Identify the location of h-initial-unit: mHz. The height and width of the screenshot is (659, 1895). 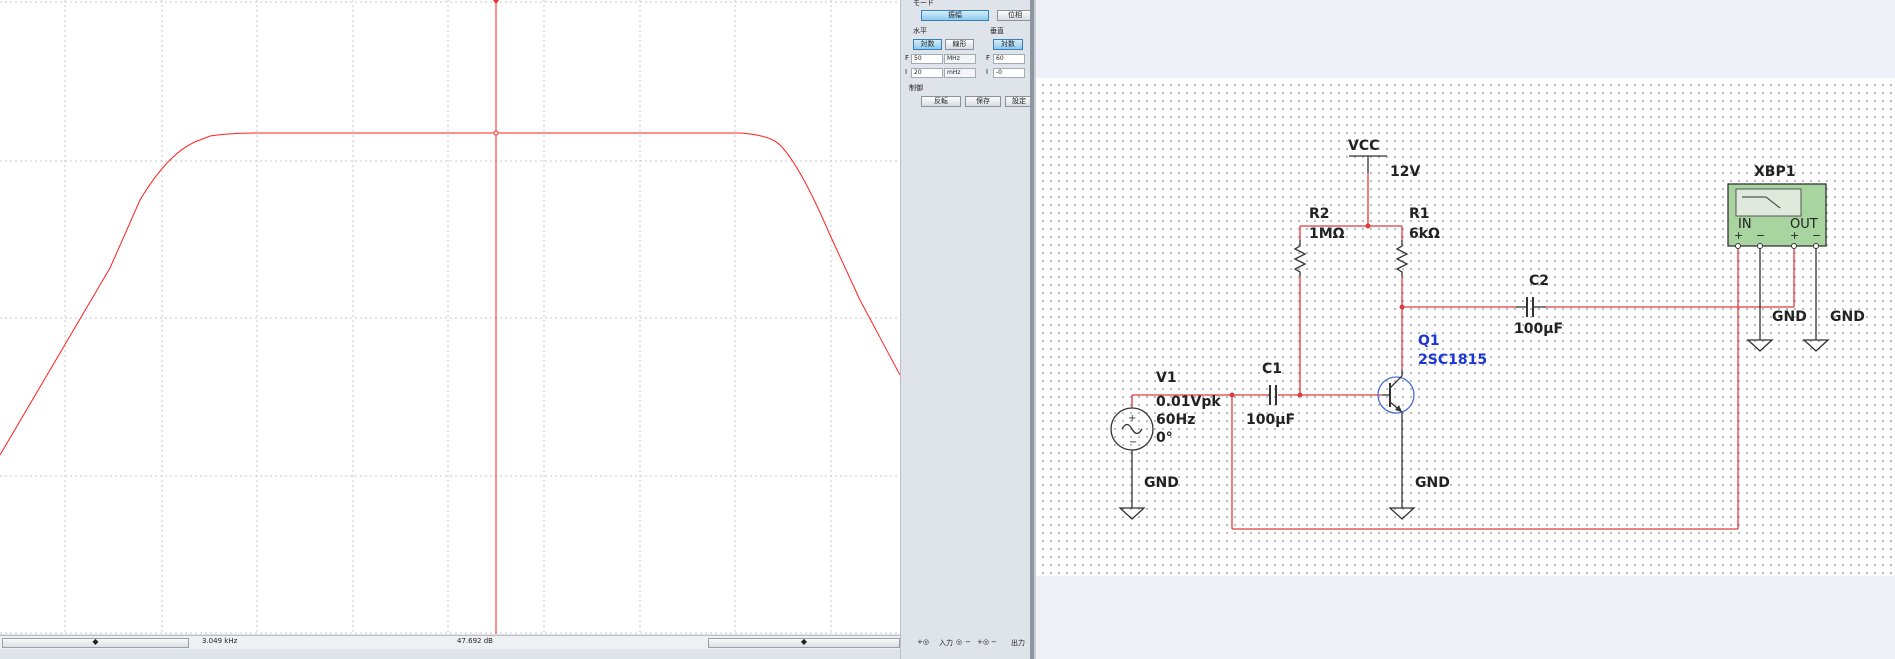
(960, 73).